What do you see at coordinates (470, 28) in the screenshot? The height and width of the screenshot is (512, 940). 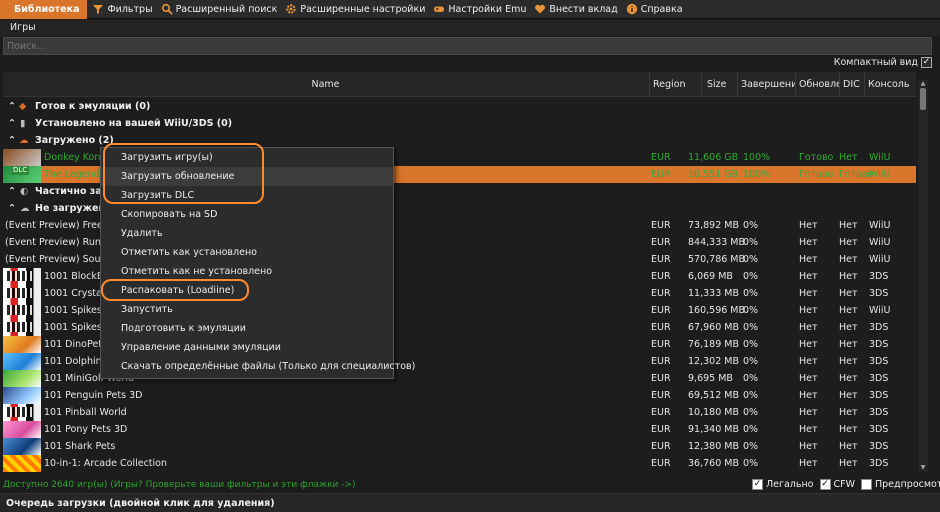 I see `tab-bar: Игры` at bounding box center [470, 28].